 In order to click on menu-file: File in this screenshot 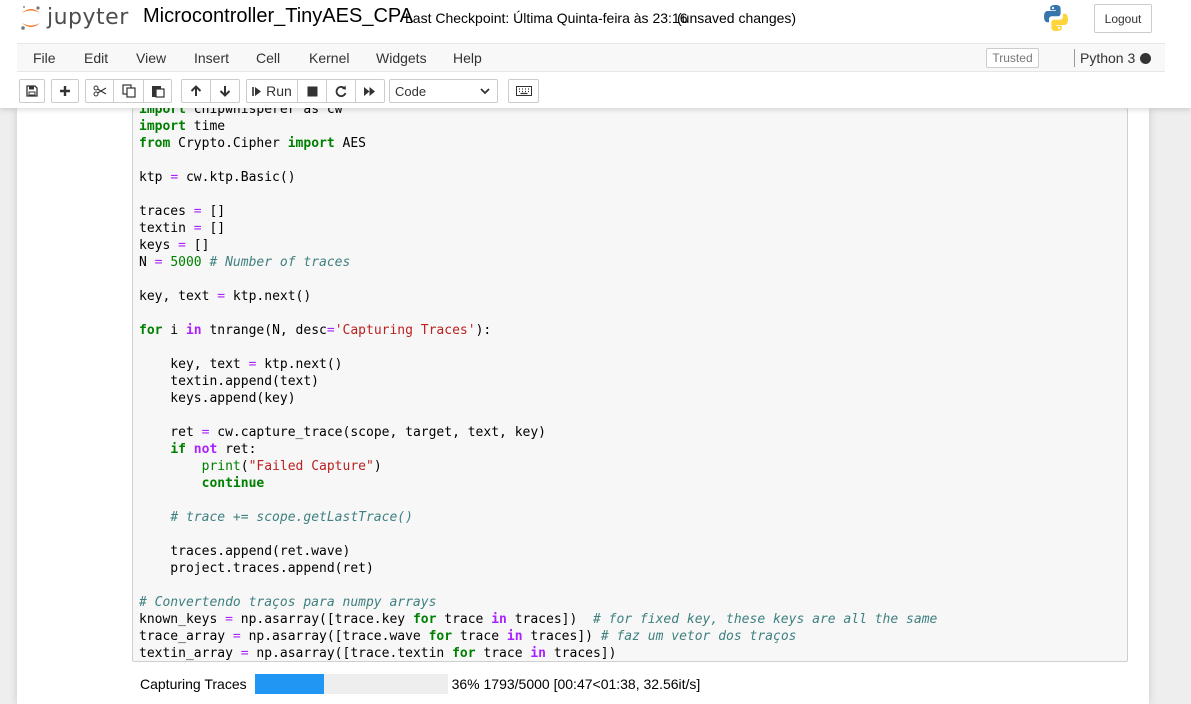, I will do `click(44, 58)`.